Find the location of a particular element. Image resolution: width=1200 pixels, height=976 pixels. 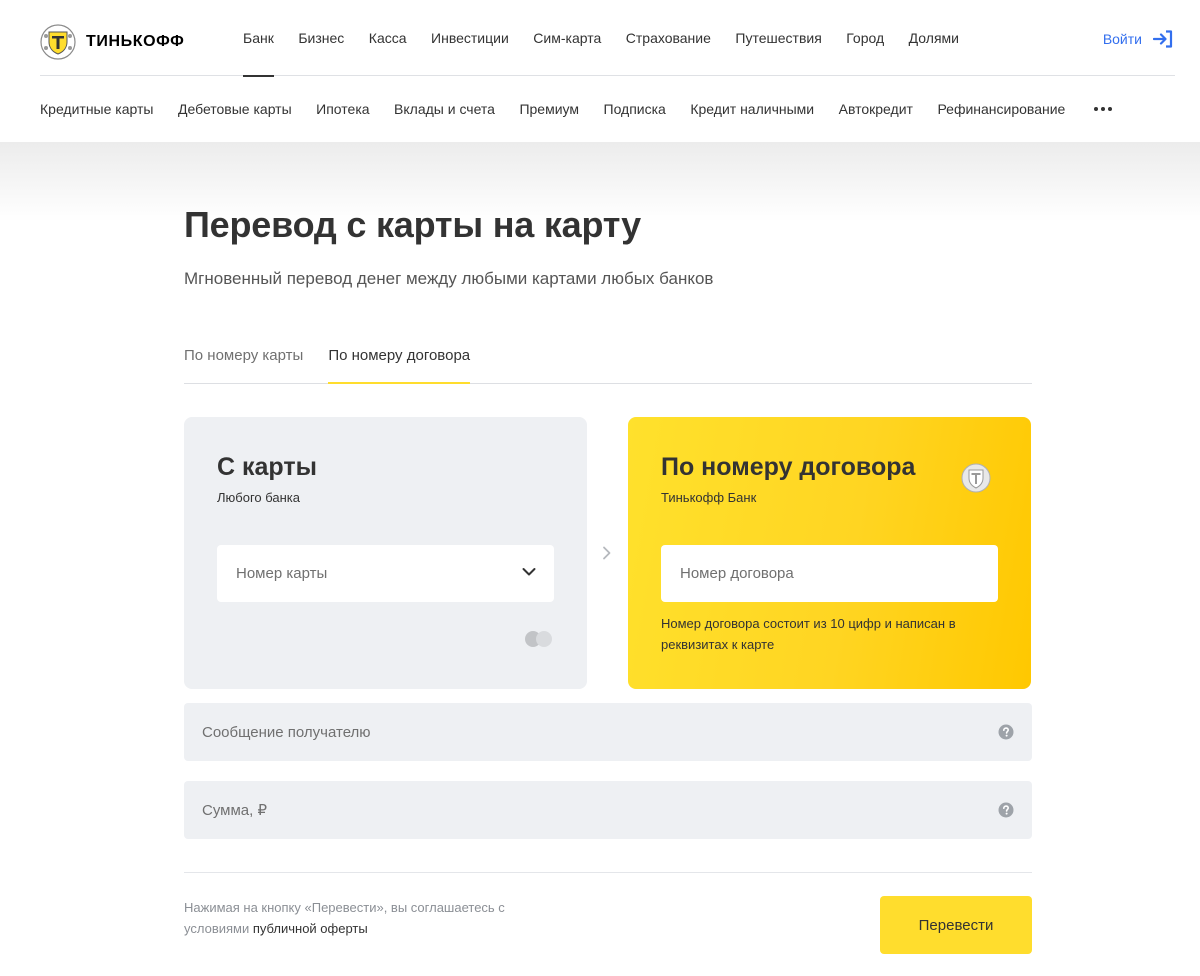

page-title: Перевод с карты на карту is located at coordinates (412, 224).